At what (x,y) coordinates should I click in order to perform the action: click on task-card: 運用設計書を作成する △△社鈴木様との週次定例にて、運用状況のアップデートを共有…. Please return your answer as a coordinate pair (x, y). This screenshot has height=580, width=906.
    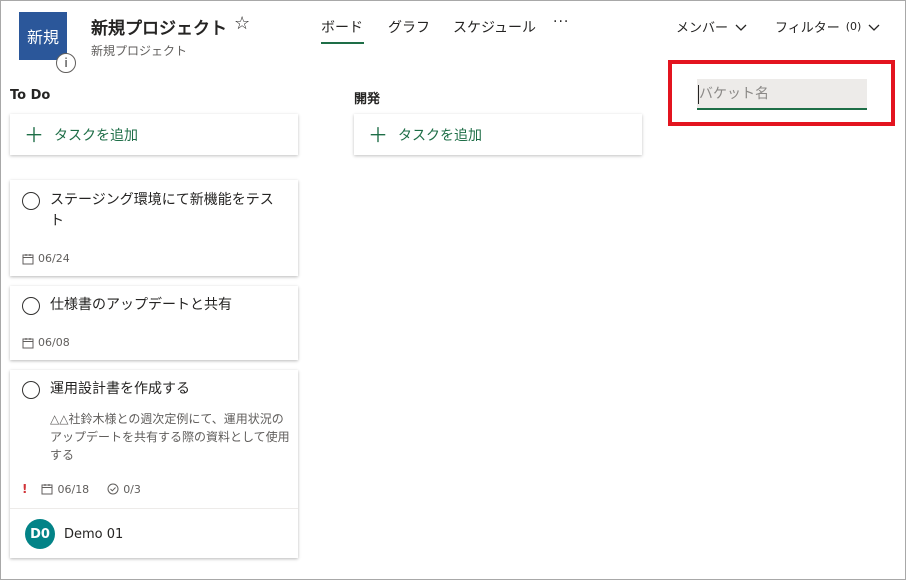
    Looking at the image, I should click on (154, 464).